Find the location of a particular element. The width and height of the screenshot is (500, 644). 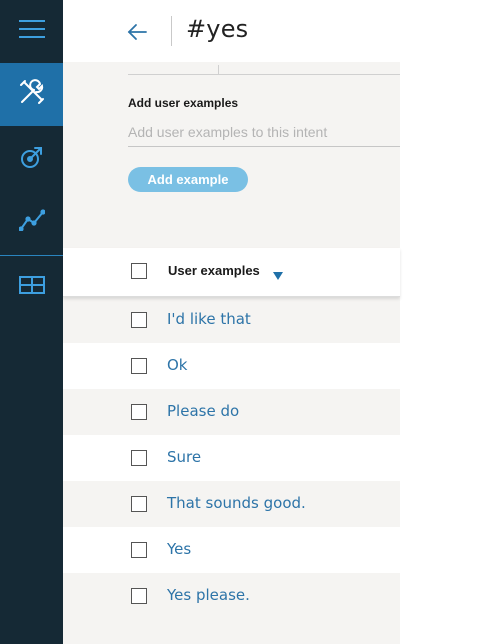

select-all-checkbox is located at coordinates (139, 271).